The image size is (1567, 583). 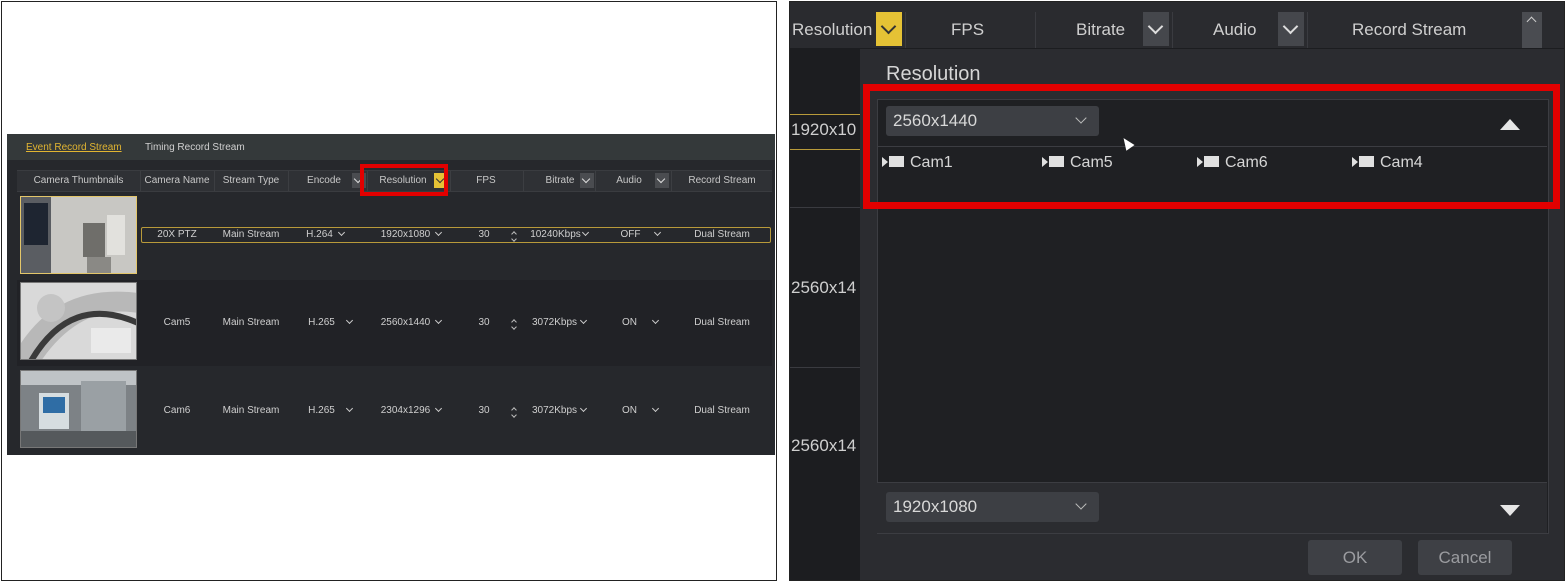 I want to click on audio-select: OFF, so click(x=640, y=234).